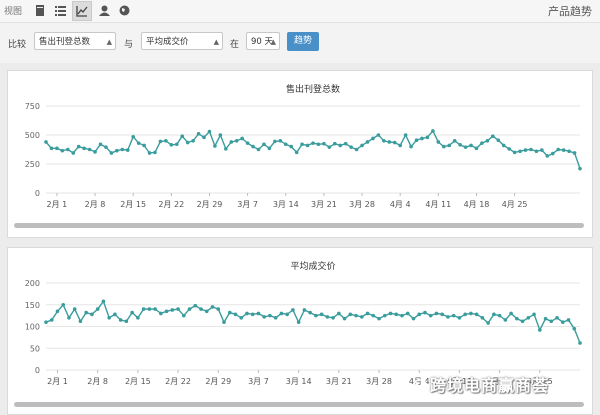 Image resolution: width=600 pixels, height=415 pixels. Describe the element at coordinates (60, 10) in the screenshot. I see `detail-list-icon` at that location.